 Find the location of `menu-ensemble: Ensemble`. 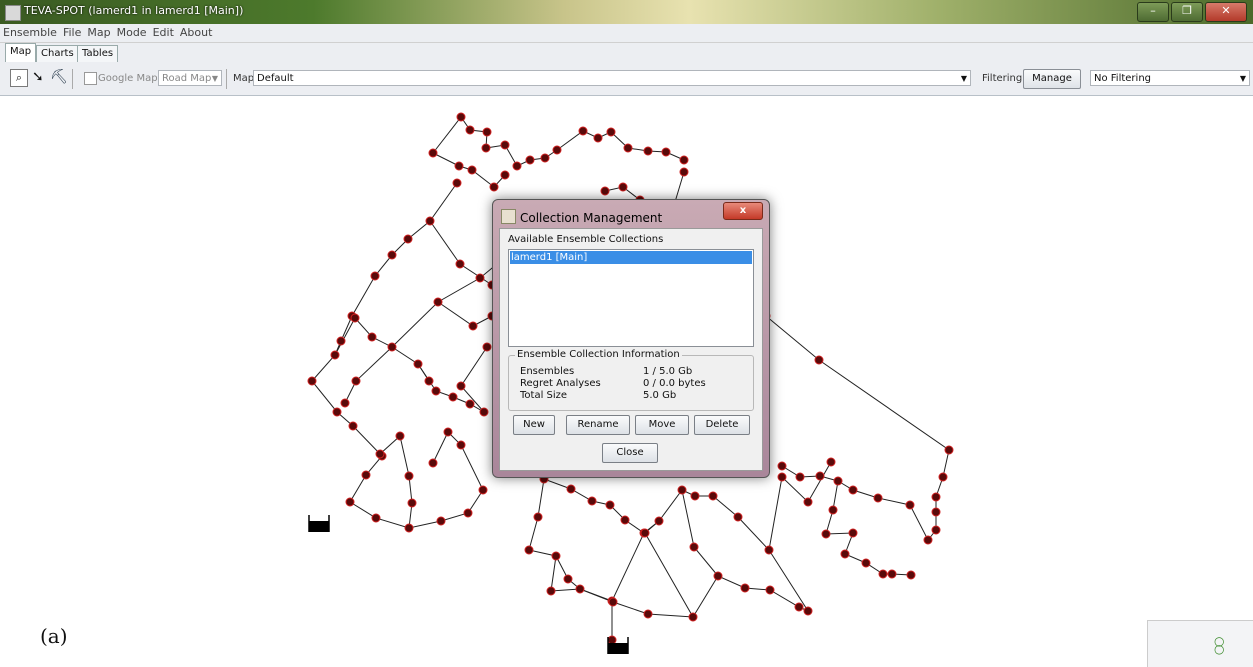

menu-ensemble: Ensemble is located at coordinates (30, 32).